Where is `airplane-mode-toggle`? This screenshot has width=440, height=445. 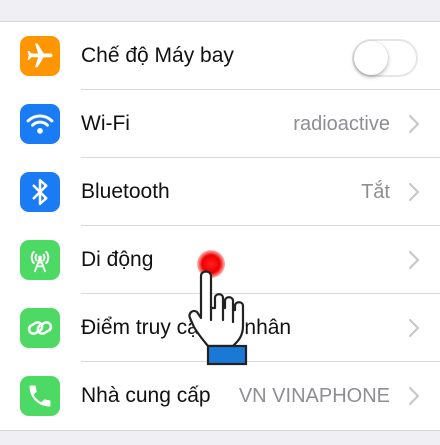 airplane-mode-toggle is located at coordinates (385, 58).